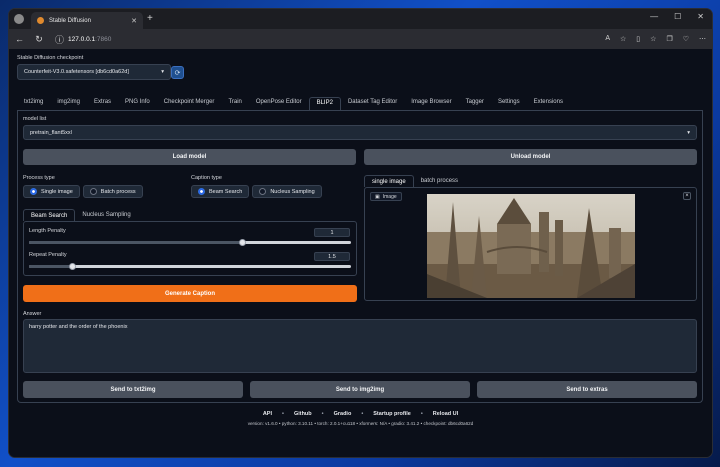 The image size is (720, 467). Describe the element at coordinates (59, 39) in the screenshot. I see `info-icon: ⓘ` at that location.